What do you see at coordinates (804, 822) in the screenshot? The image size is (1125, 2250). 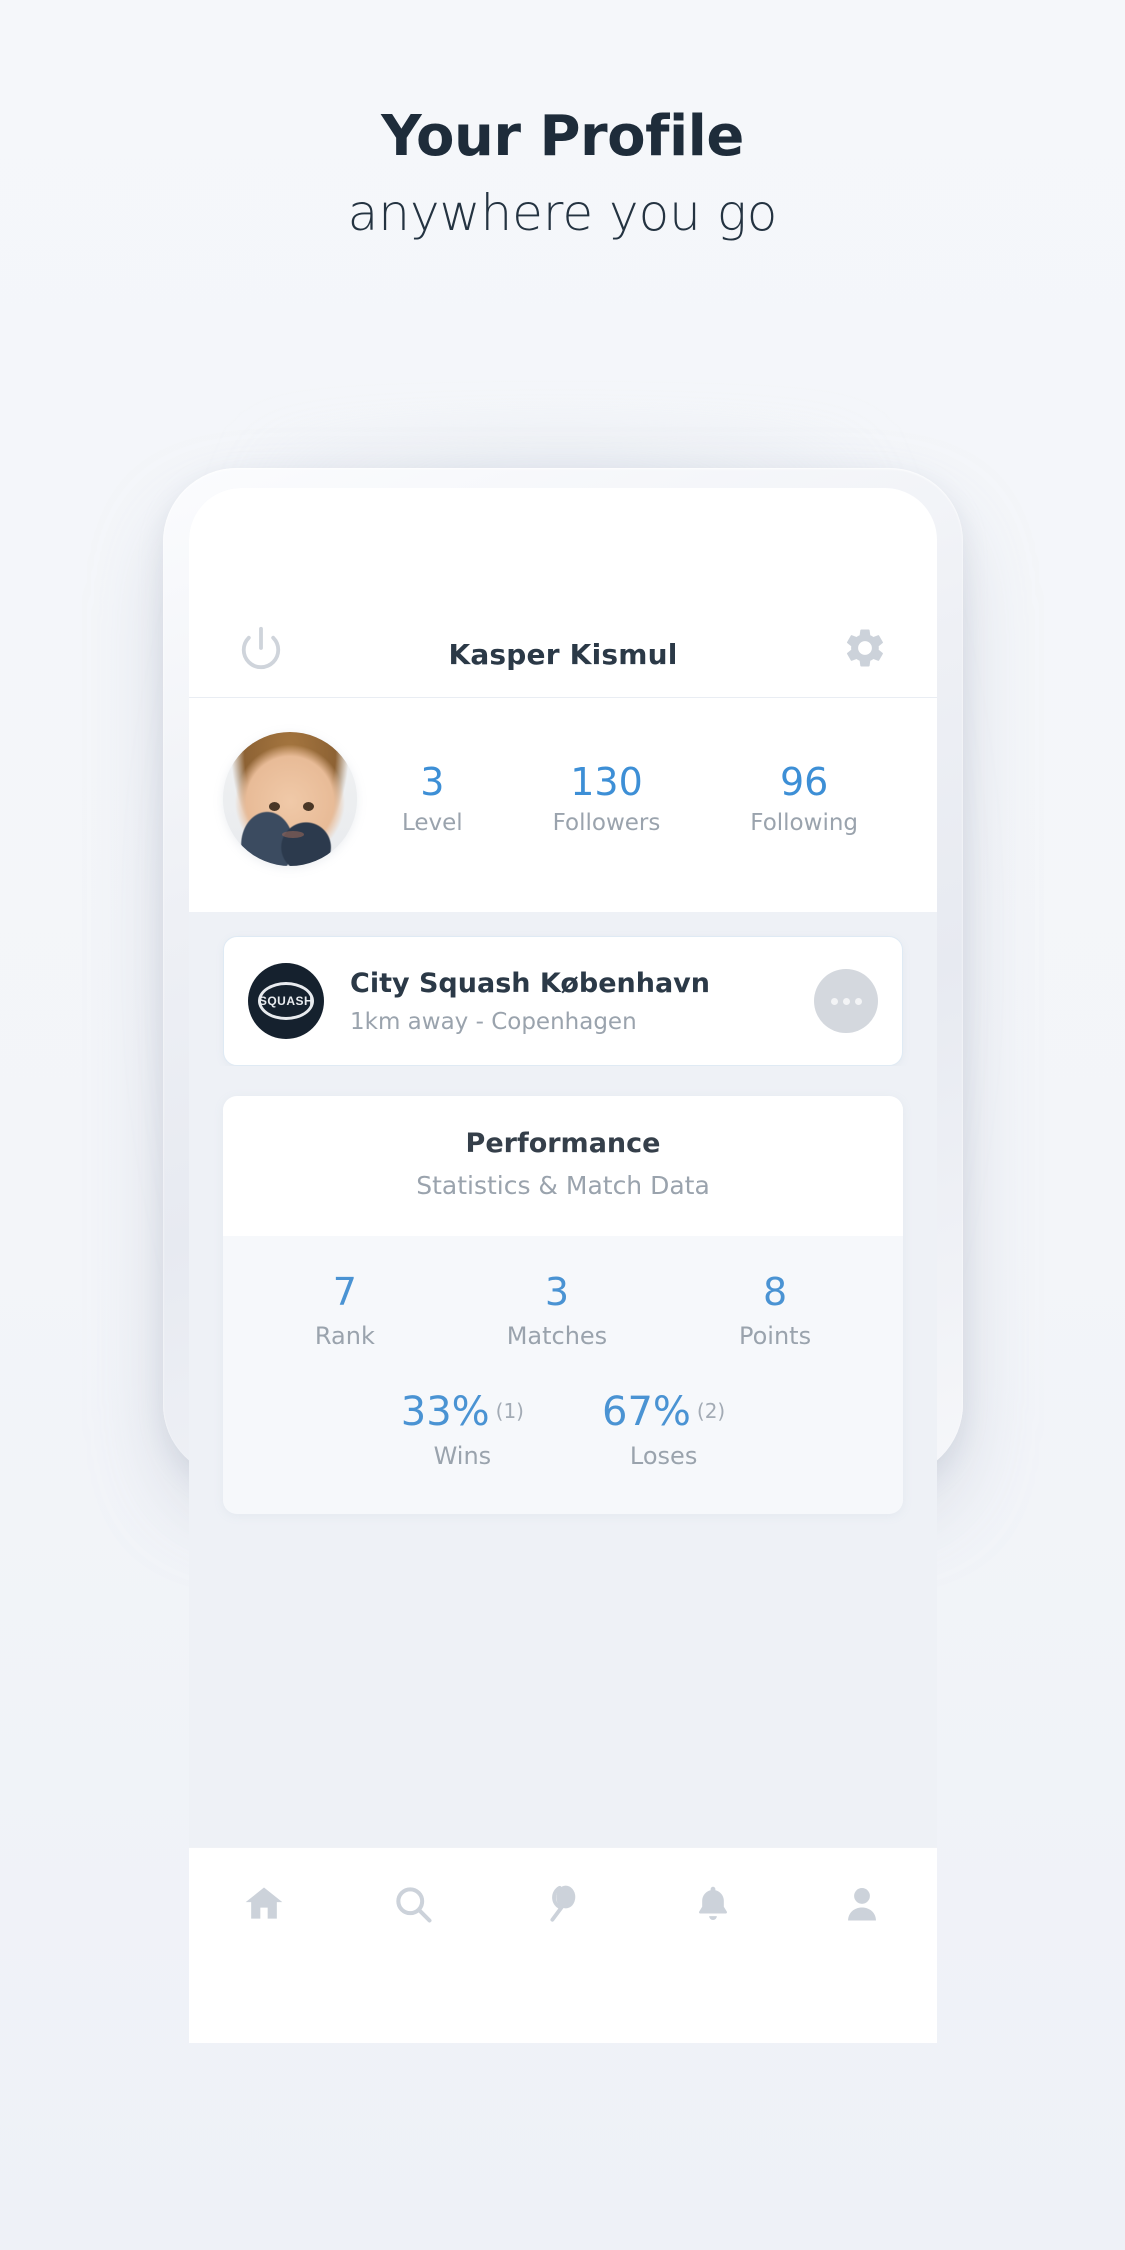 I see `stat-label: Following` at bounding box center [804, 822].